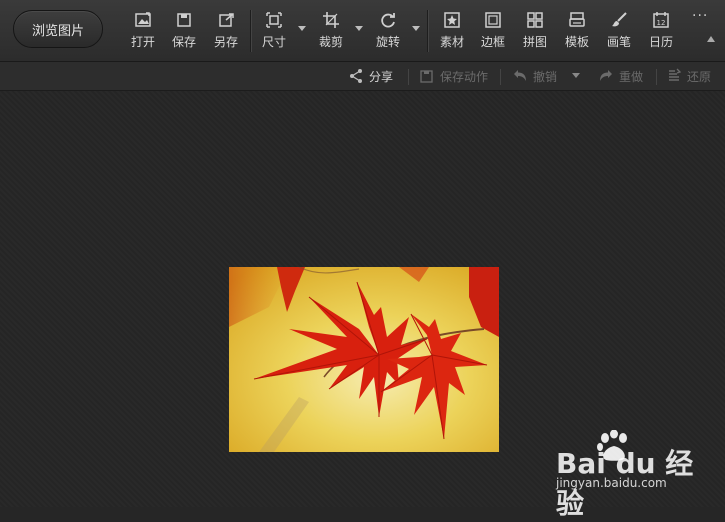 Image resolution: width=725 pixels, height=522 pixels. Describe the element at coordinates (225, 42) in the screenshot. I see `save-as-label: 另存` at that location.